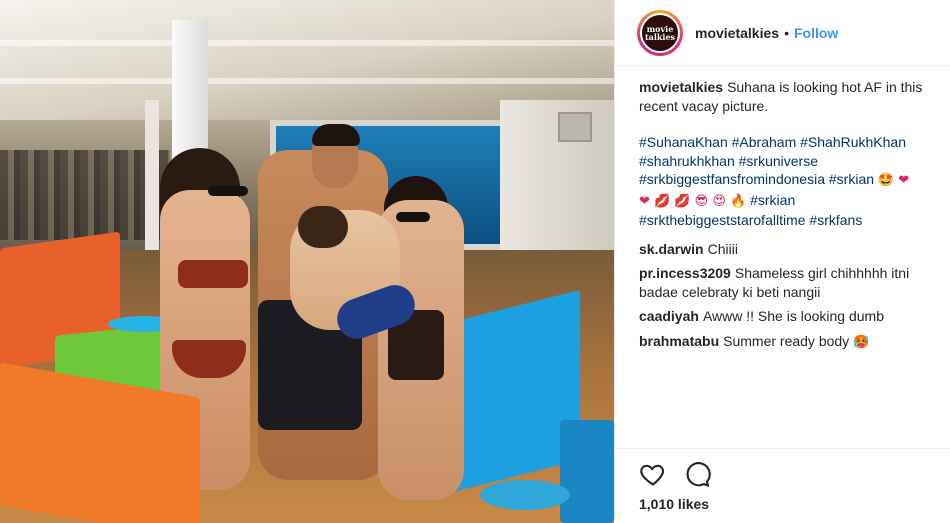  I want to click on pillar, so click(152, 175).